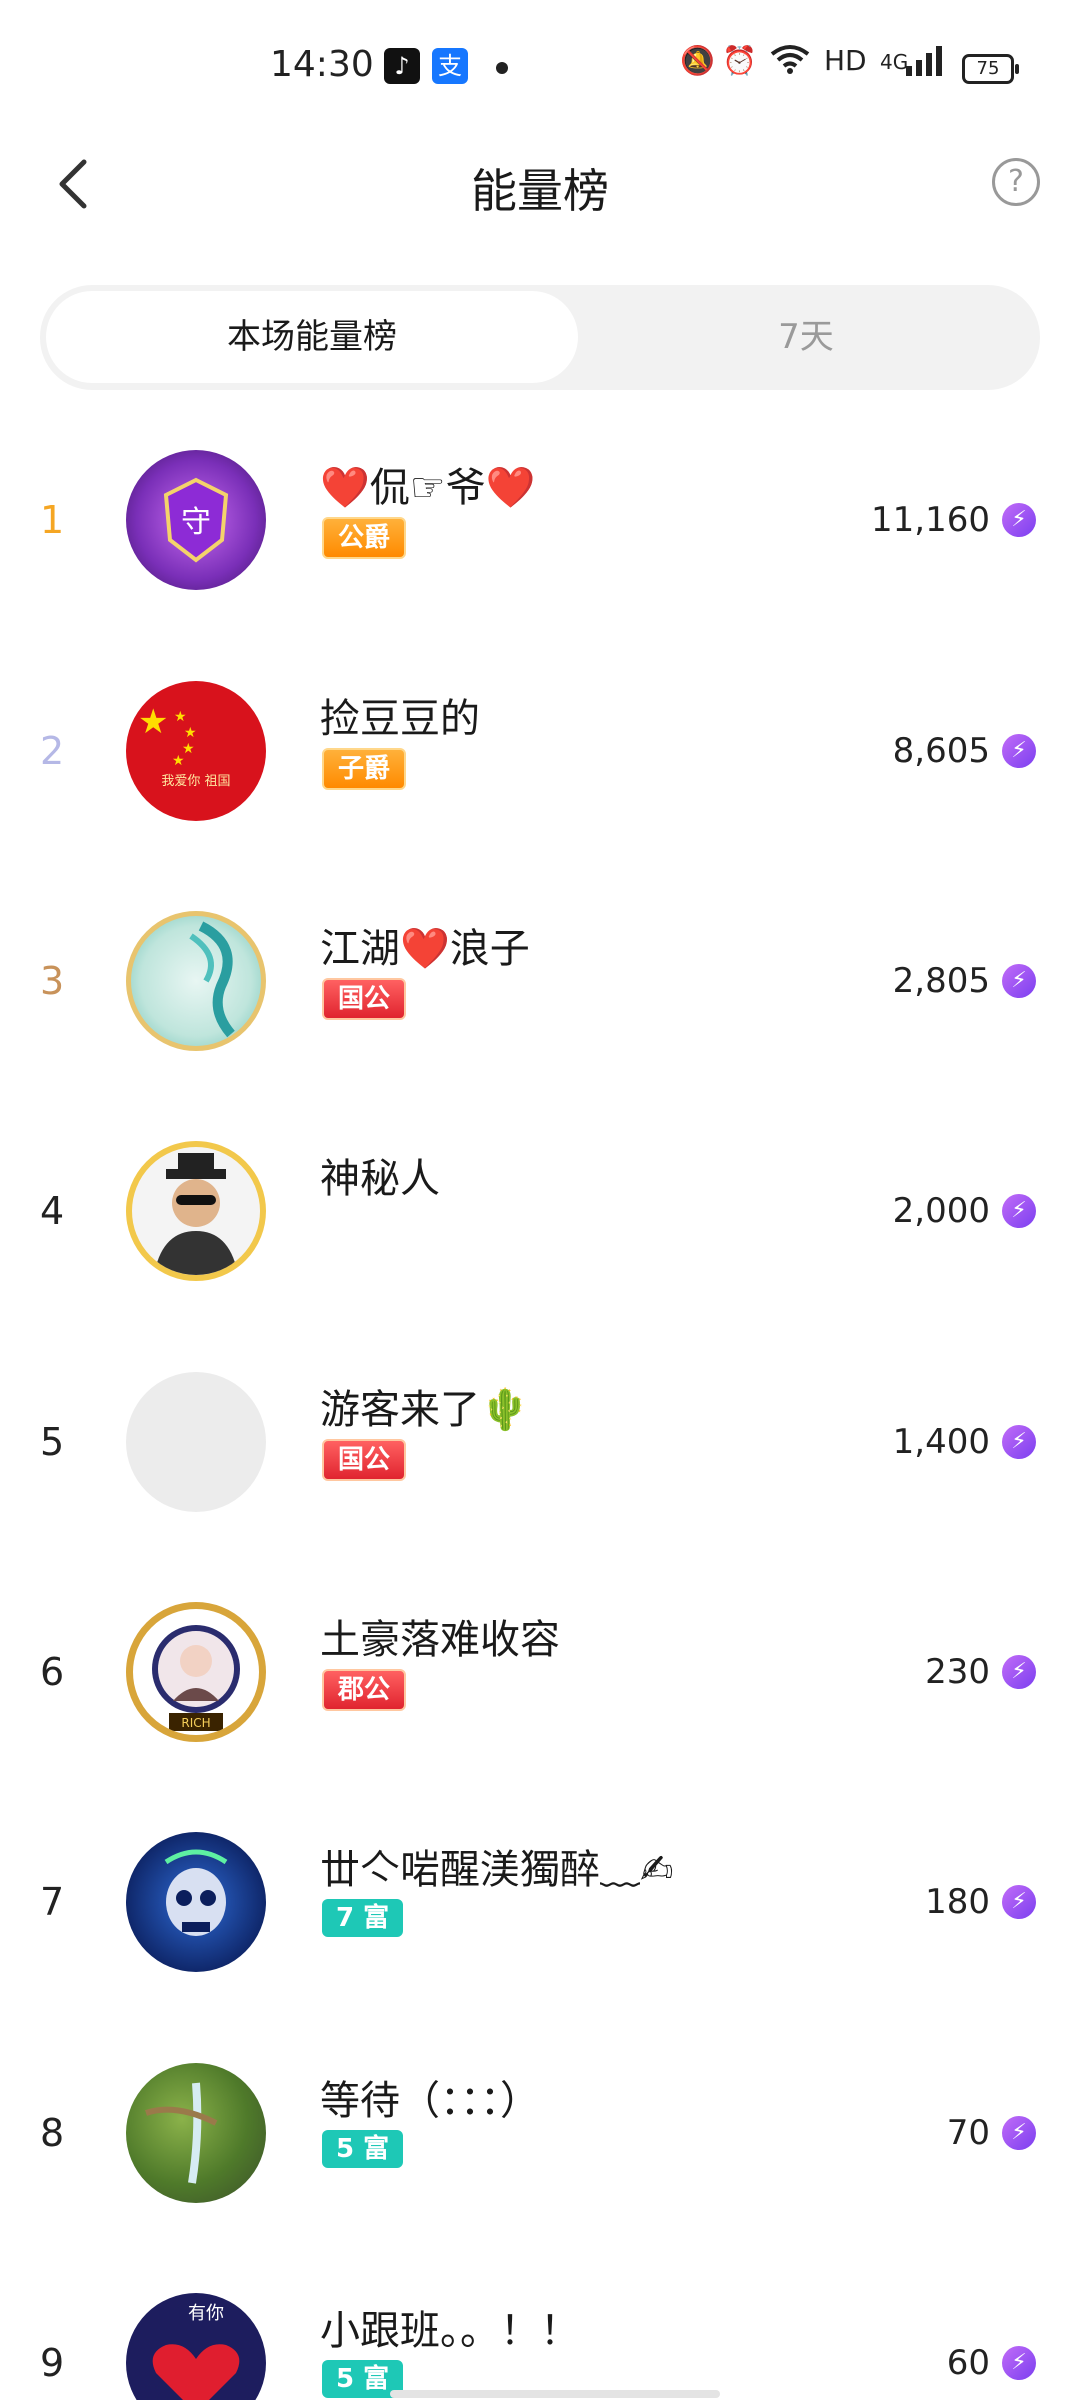 This screenshot has height=2400, width=1080. What do you see at coordinates (195, 1723) in the screenshot?
I see `svg-text: RICH` at bounding box center [195, 1723].